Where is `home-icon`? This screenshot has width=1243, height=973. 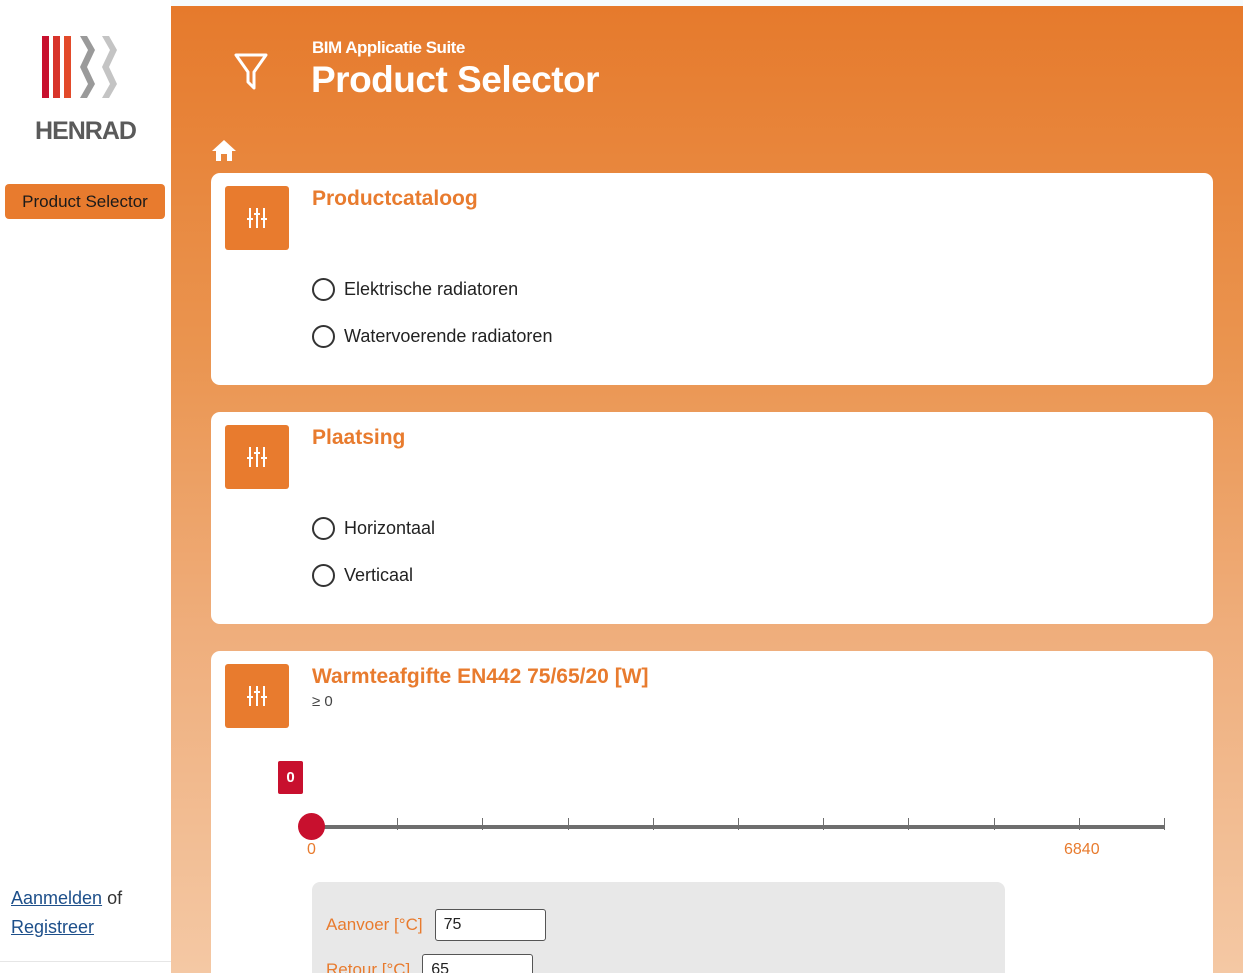 home-icon is located at coordinates (224, 150).